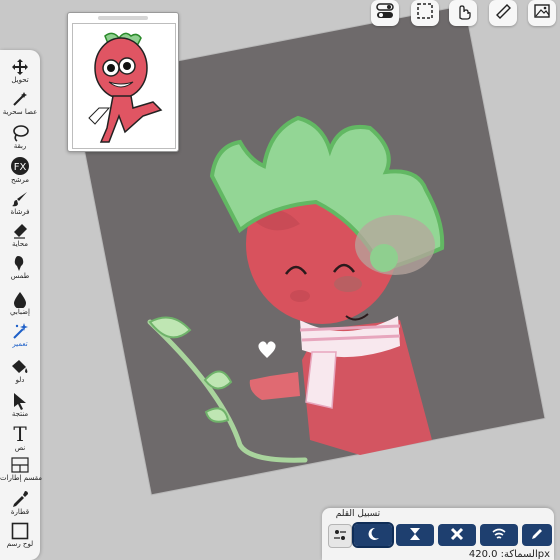 Image resolution: width=560 pixels, height=560 pixels. What do you see at coordinates (20, 465) in the screenshot?
I see `frame-divider-icon` at bounding box center [20, 465].